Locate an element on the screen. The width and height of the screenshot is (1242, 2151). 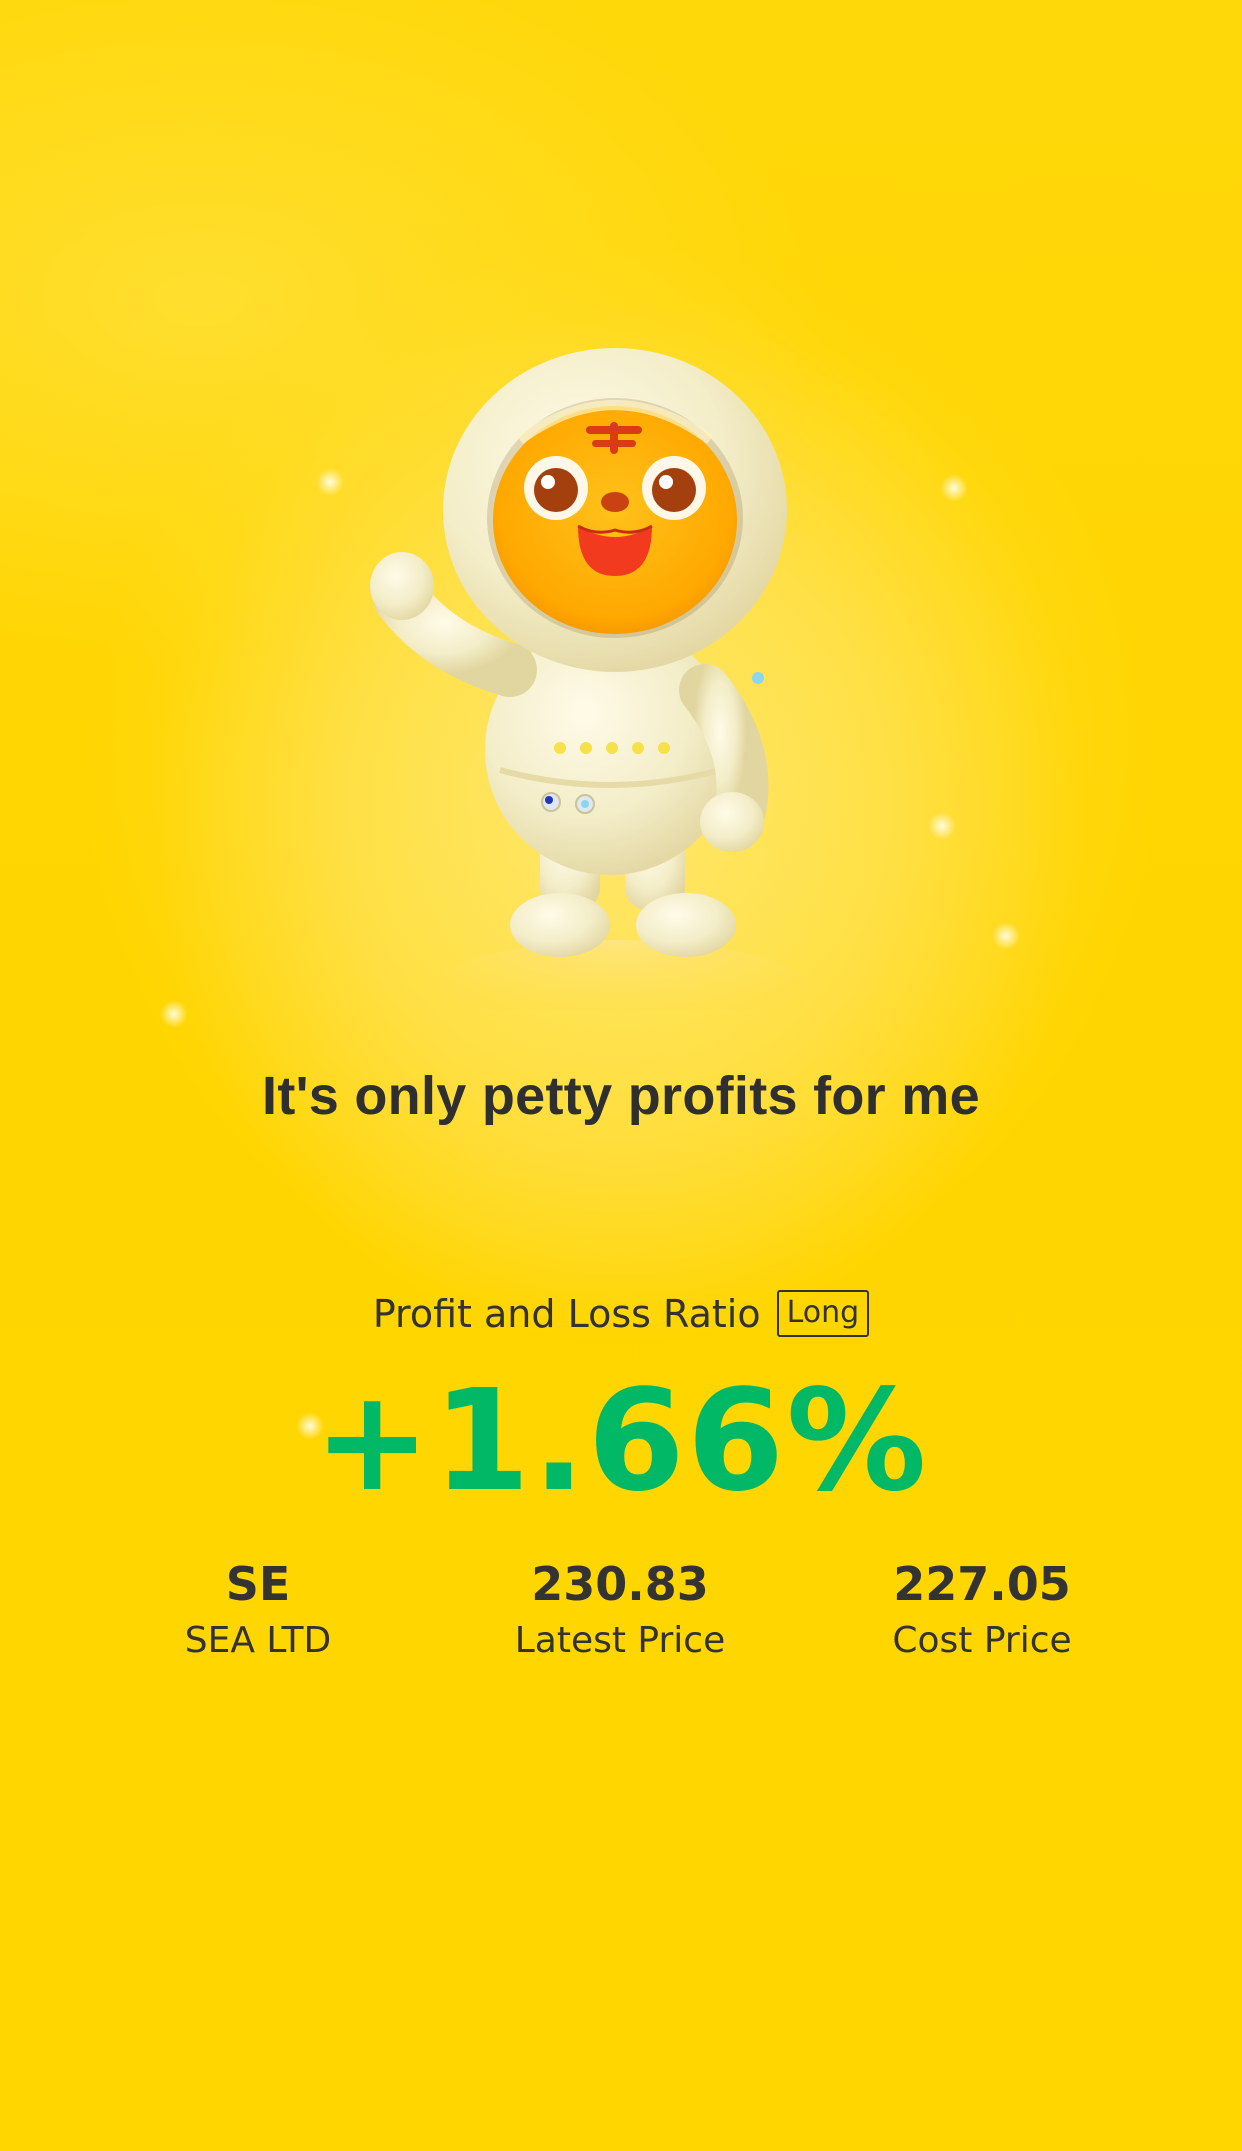
position-tag-badge: Long is located at coordinates (823, 1313).